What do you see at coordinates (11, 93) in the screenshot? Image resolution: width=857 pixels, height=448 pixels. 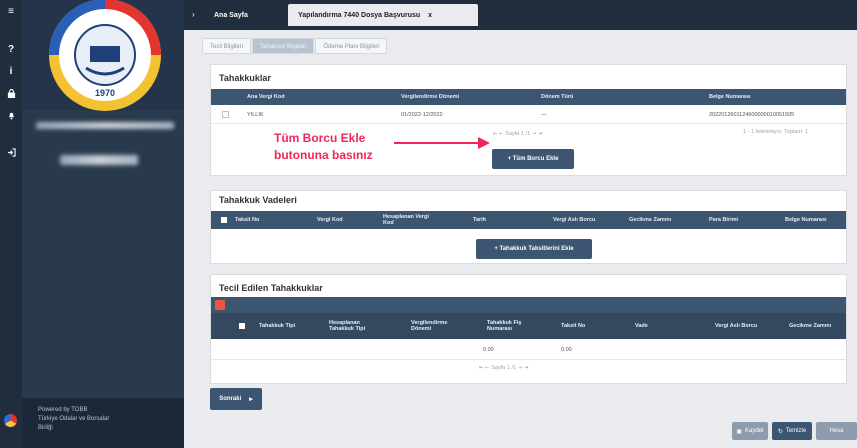 I see `lock-icon` at bounding box center [11, 93].